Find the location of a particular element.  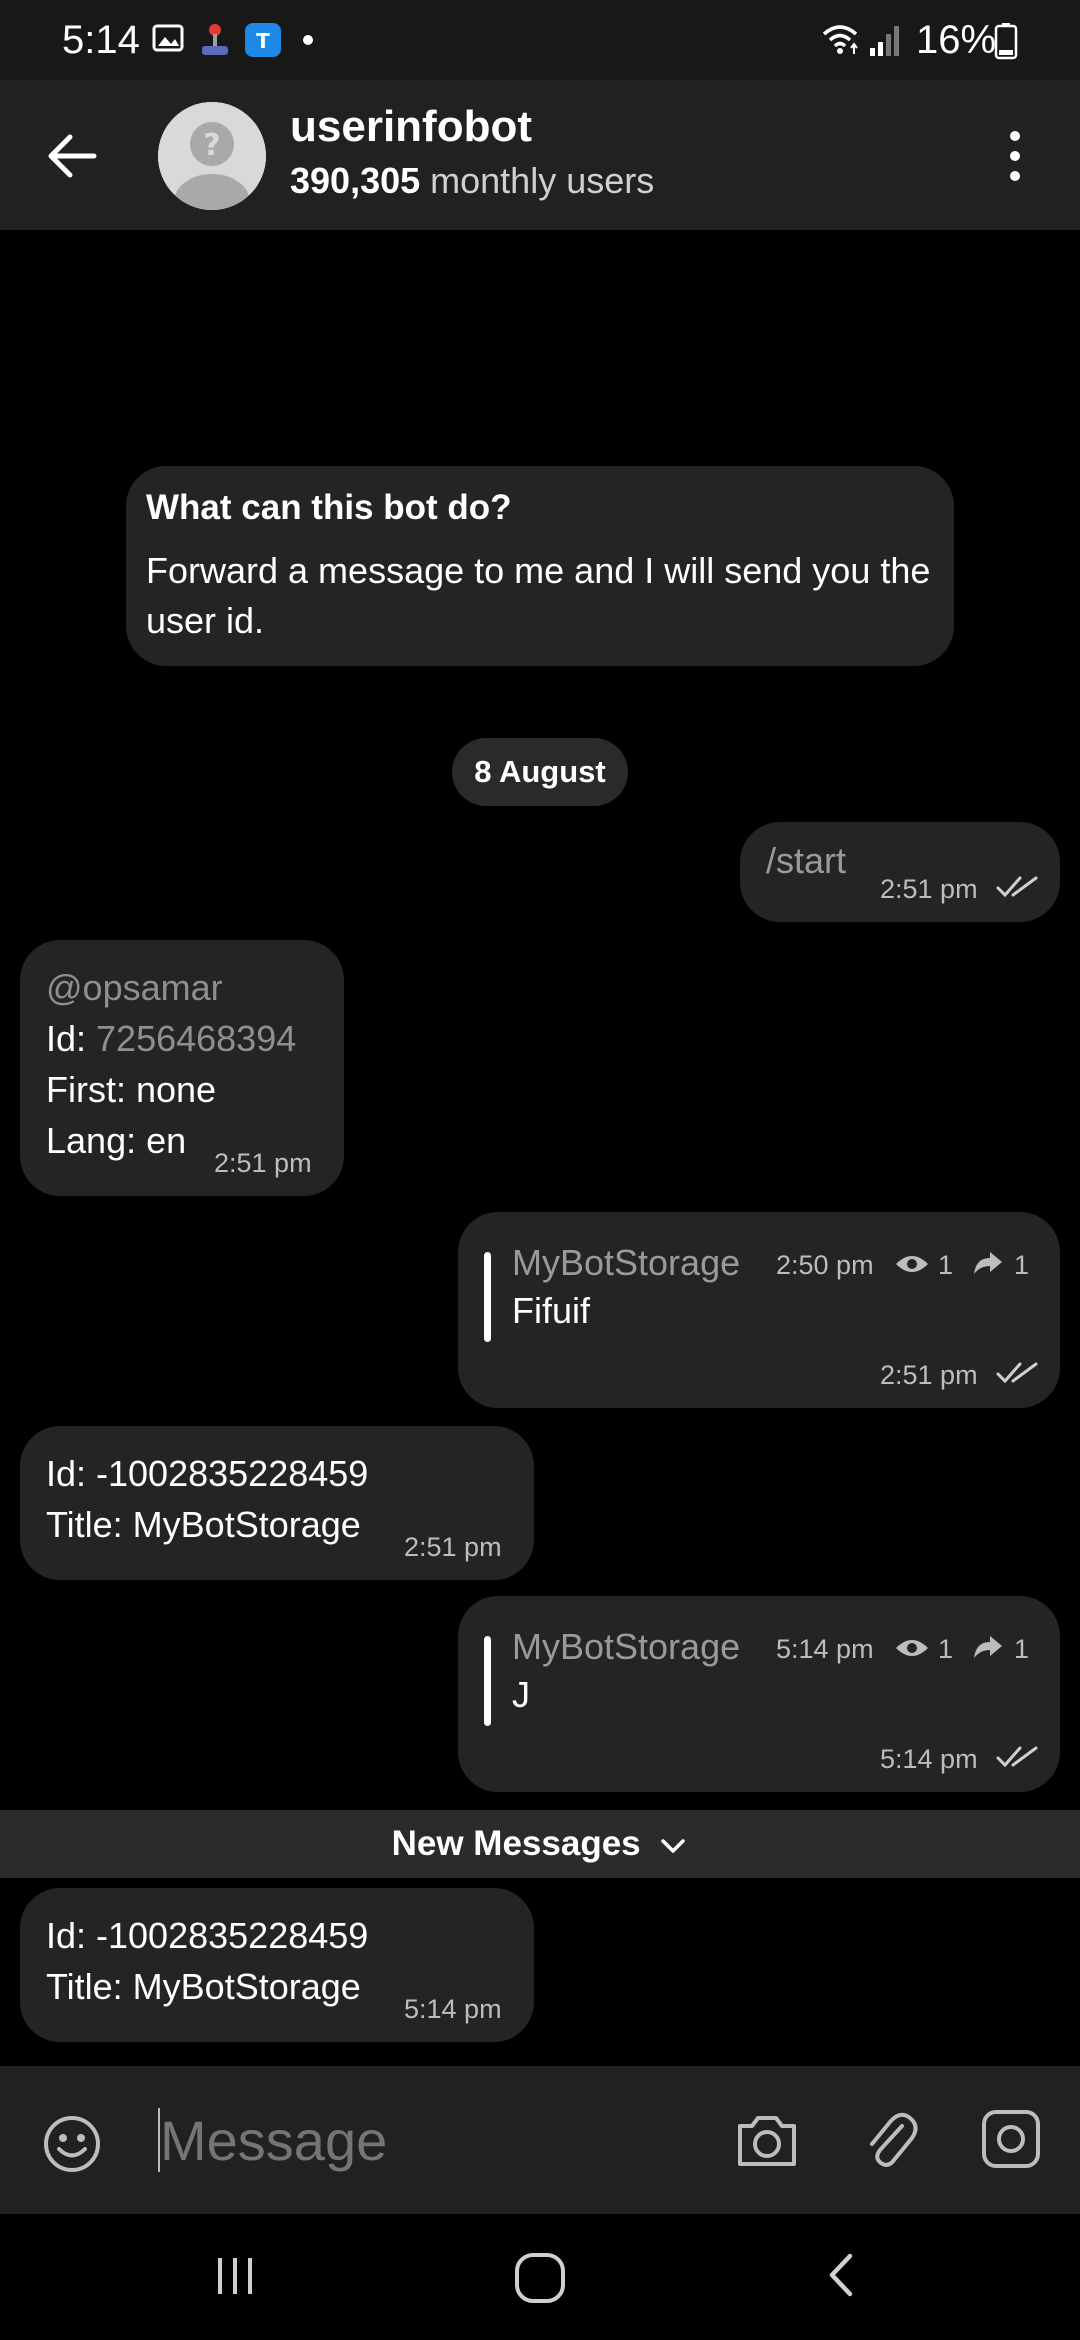

message-text: J is located at coordinates (521, 1694).